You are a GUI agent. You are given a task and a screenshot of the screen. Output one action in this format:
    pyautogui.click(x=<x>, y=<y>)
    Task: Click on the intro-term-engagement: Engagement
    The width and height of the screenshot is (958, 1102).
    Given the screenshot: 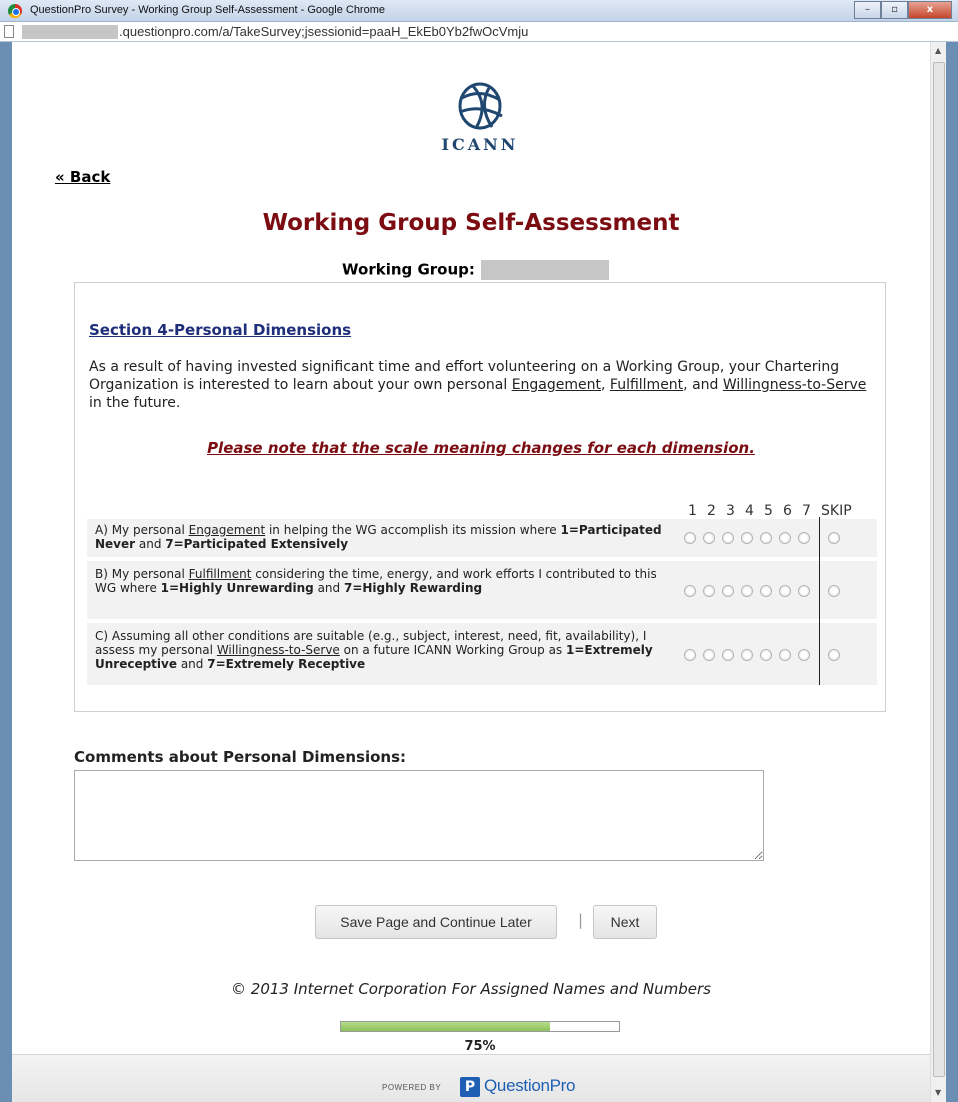 What is the action you would take?
    pyautogui.click(x=556, y=385)
    